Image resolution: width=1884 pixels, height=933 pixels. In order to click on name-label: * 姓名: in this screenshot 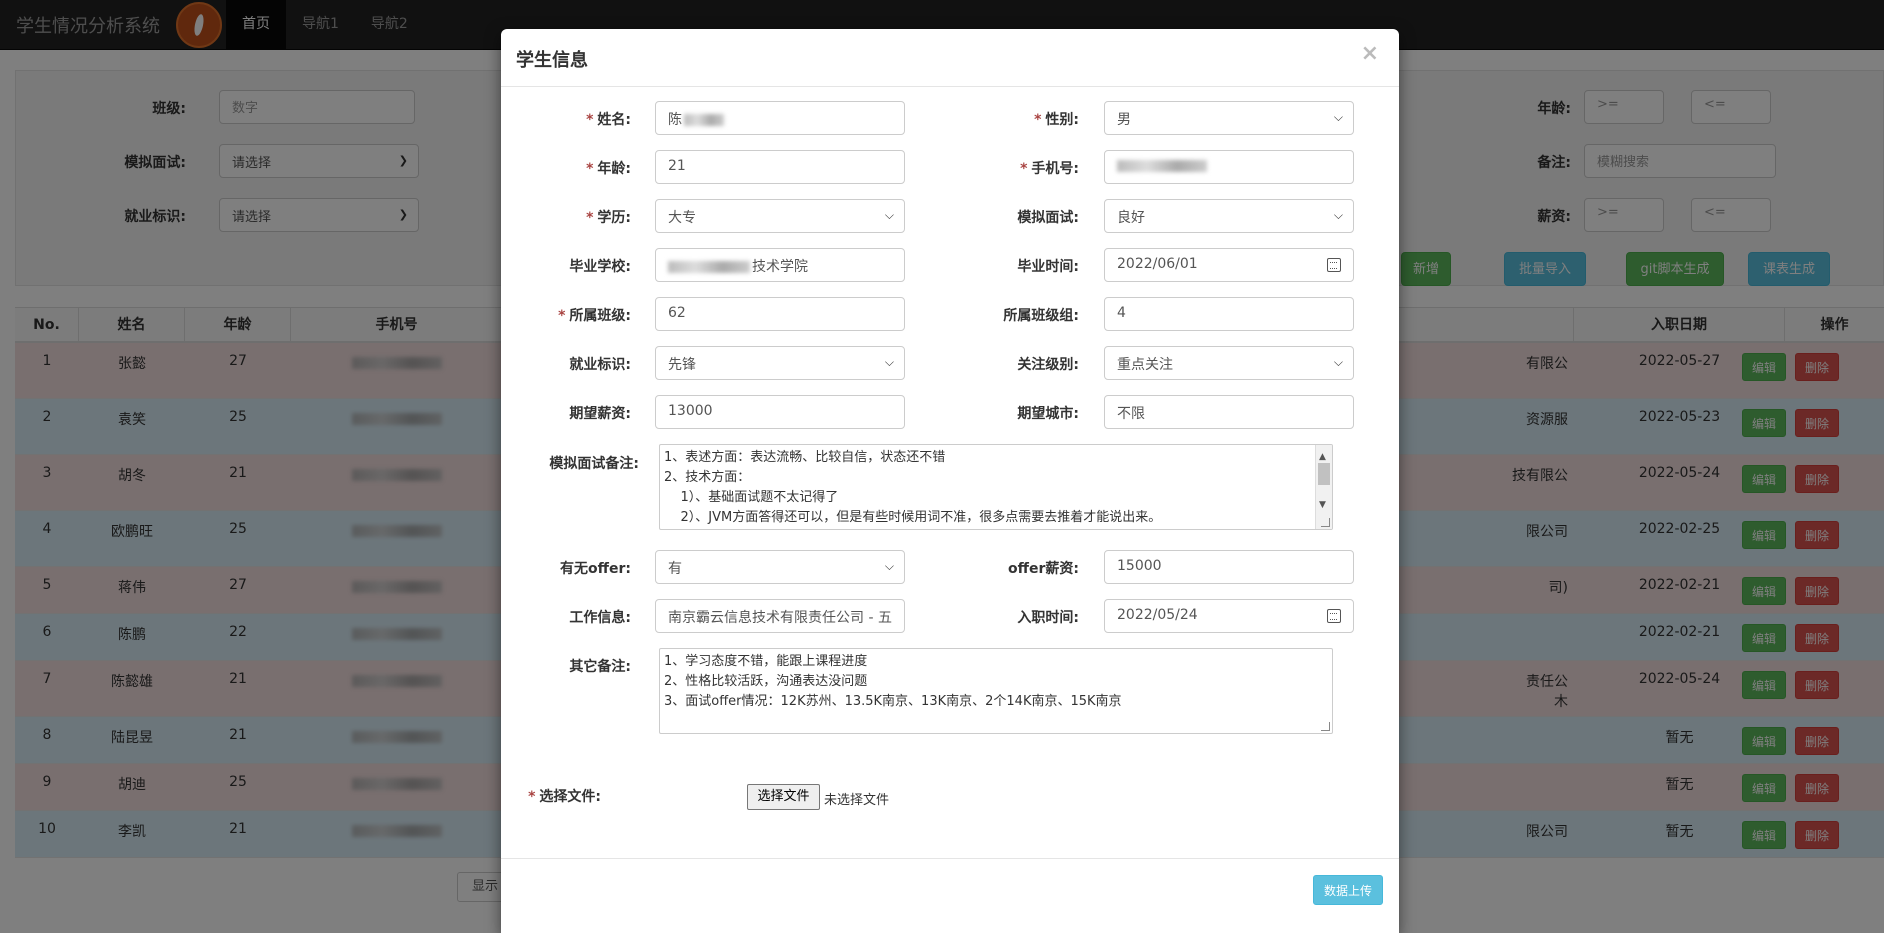, I will do `click(608, 120)`.